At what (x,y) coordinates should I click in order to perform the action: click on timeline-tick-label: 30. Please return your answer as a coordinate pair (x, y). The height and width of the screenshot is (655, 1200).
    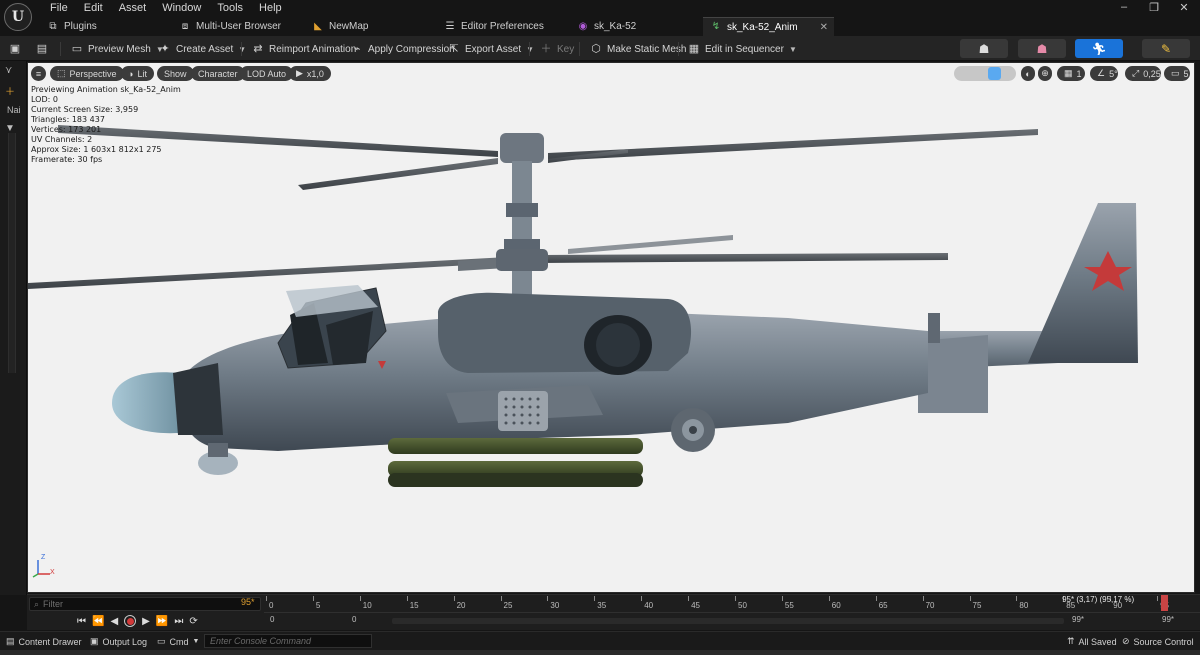
    Looking at the image, I should click on (555, 605).